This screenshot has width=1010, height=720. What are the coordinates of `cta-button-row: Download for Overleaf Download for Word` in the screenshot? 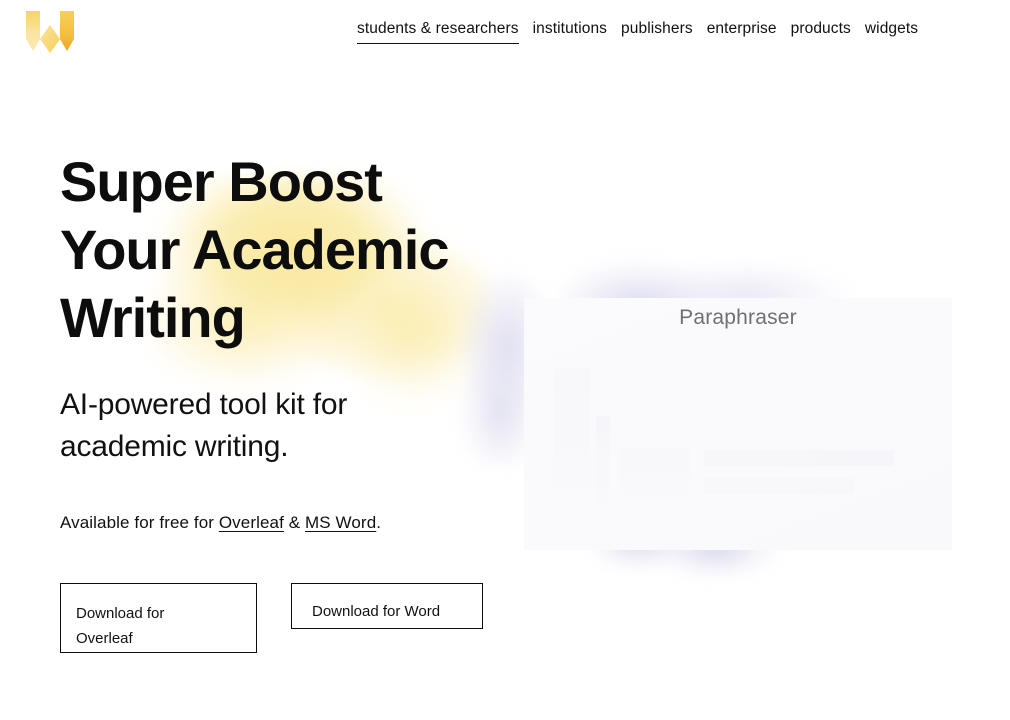 It's located at (271, 618).